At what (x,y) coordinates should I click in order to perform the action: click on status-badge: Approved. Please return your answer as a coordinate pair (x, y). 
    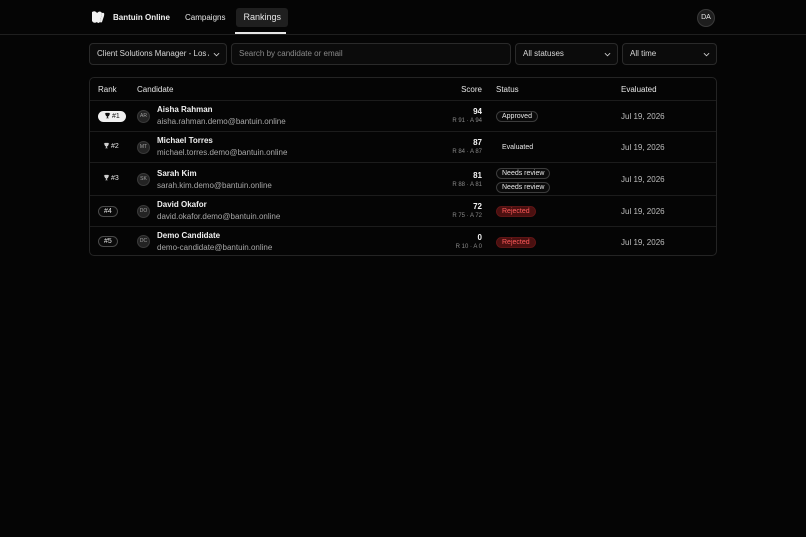
    Looking at the image, I should click on (517, 116).